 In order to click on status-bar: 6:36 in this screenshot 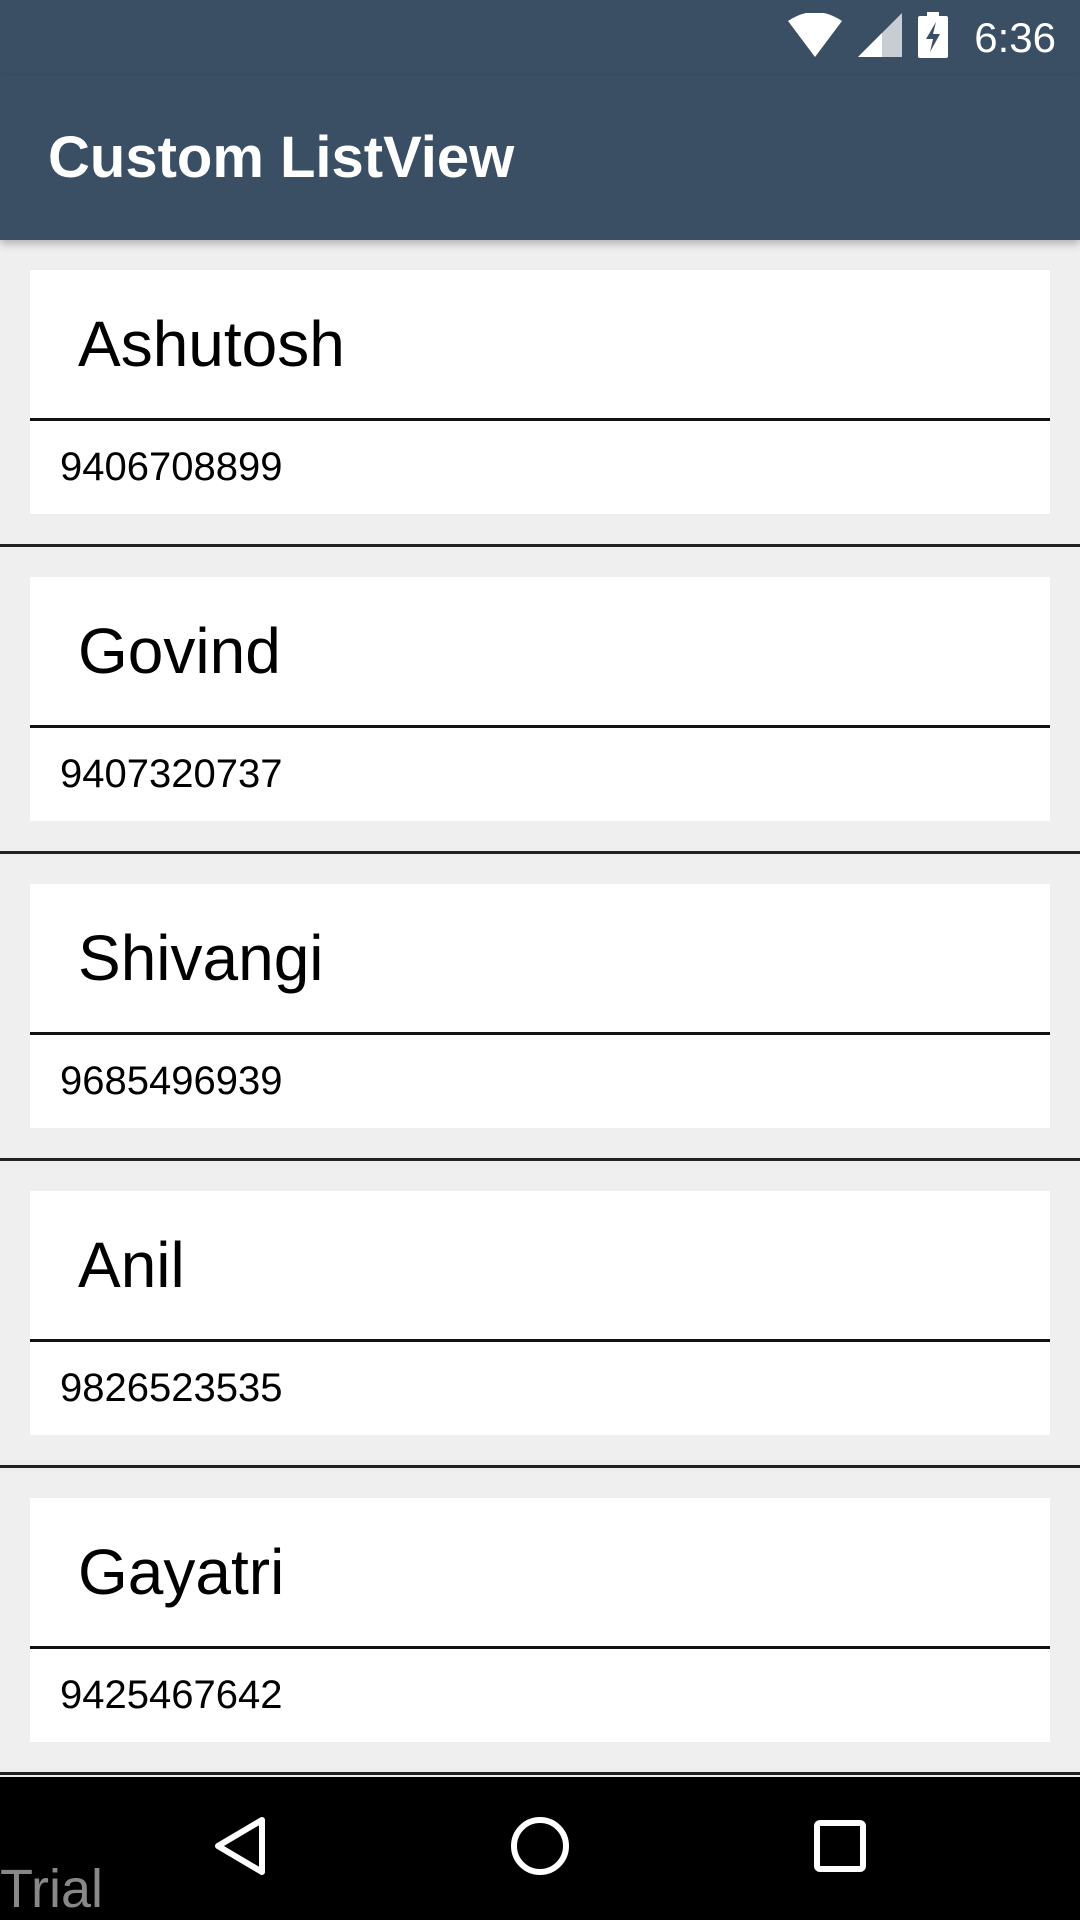, I will do `click(540, 37)`.